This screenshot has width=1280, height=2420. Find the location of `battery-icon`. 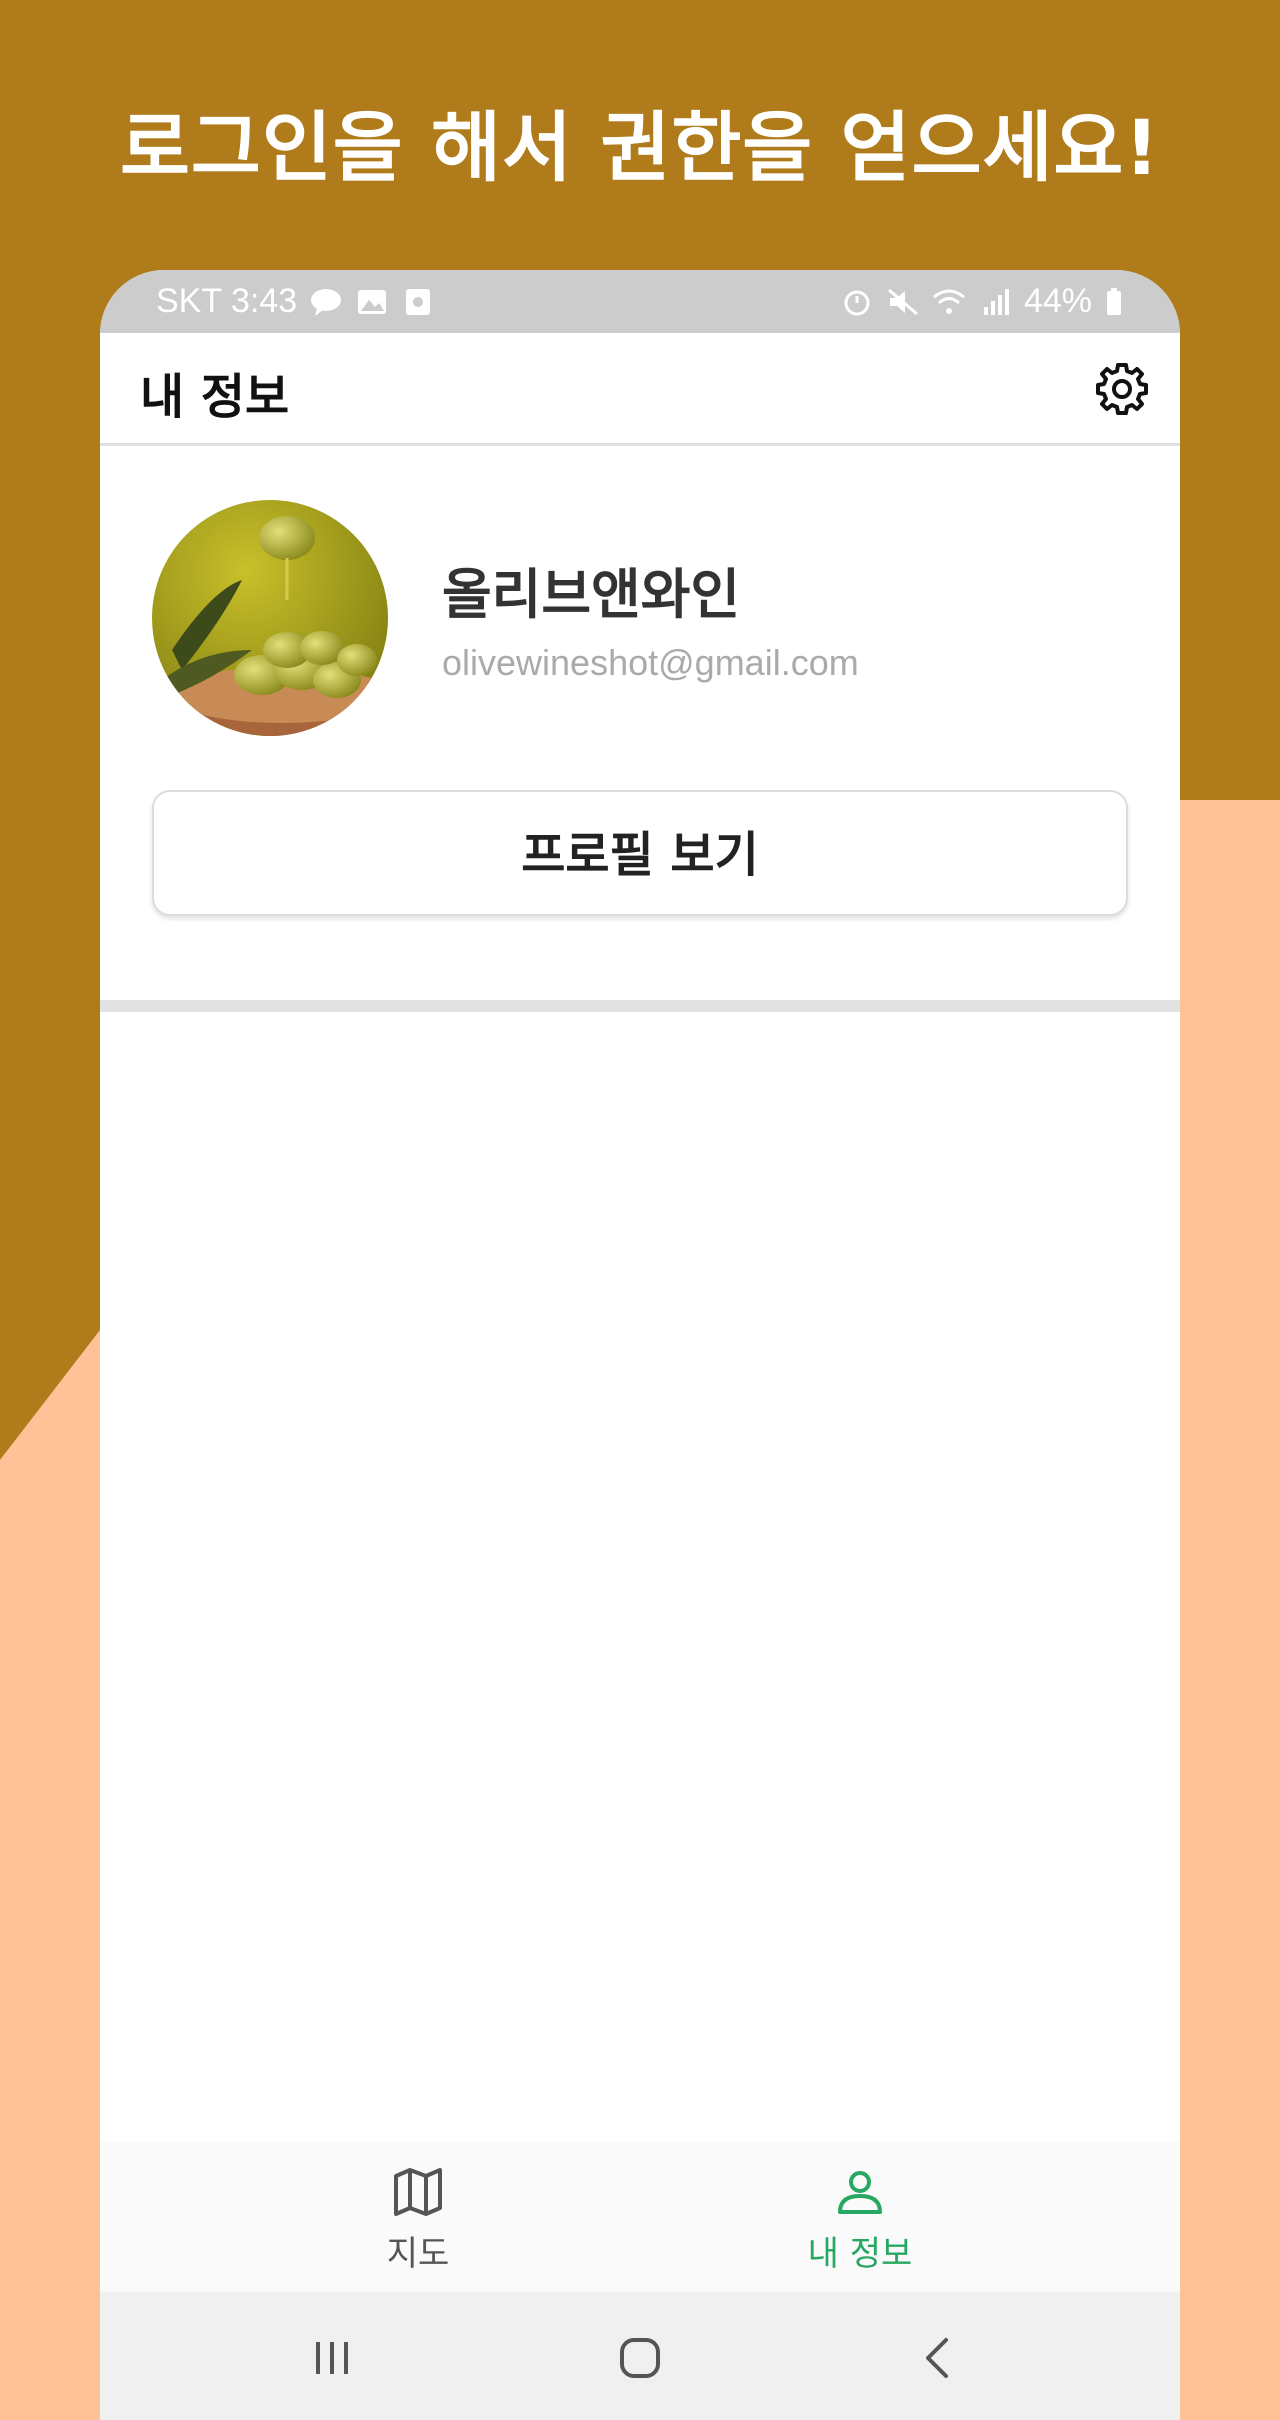

battery-icon is located at coordinates (1114, 301).